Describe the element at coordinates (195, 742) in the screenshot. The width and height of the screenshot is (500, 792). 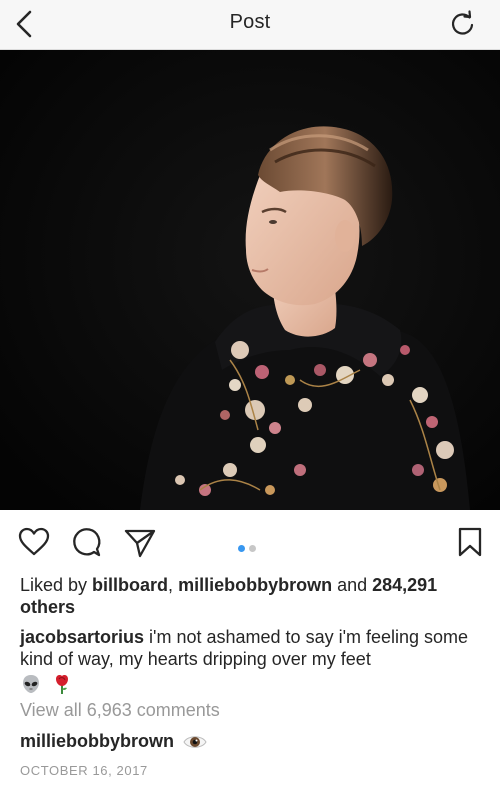
I see `eye-emoji` at that location.